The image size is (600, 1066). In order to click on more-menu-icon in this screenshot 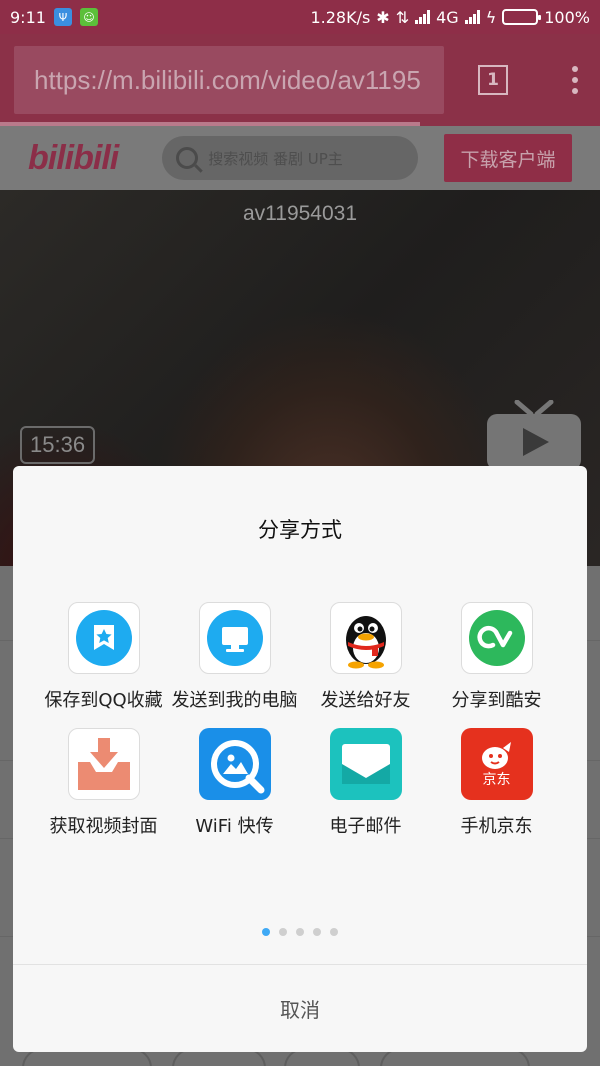, I will do `click(575, 80)`.